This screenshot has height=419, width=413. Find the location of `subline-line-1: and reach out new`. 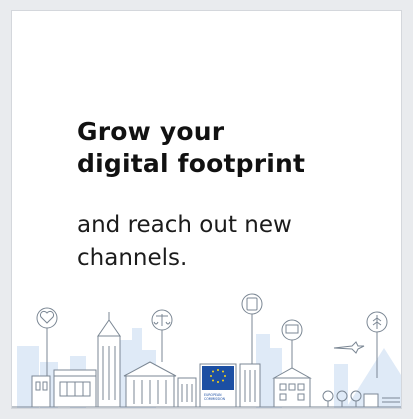

subline-line-1: and reach out new is located at coordinates (184, 225).